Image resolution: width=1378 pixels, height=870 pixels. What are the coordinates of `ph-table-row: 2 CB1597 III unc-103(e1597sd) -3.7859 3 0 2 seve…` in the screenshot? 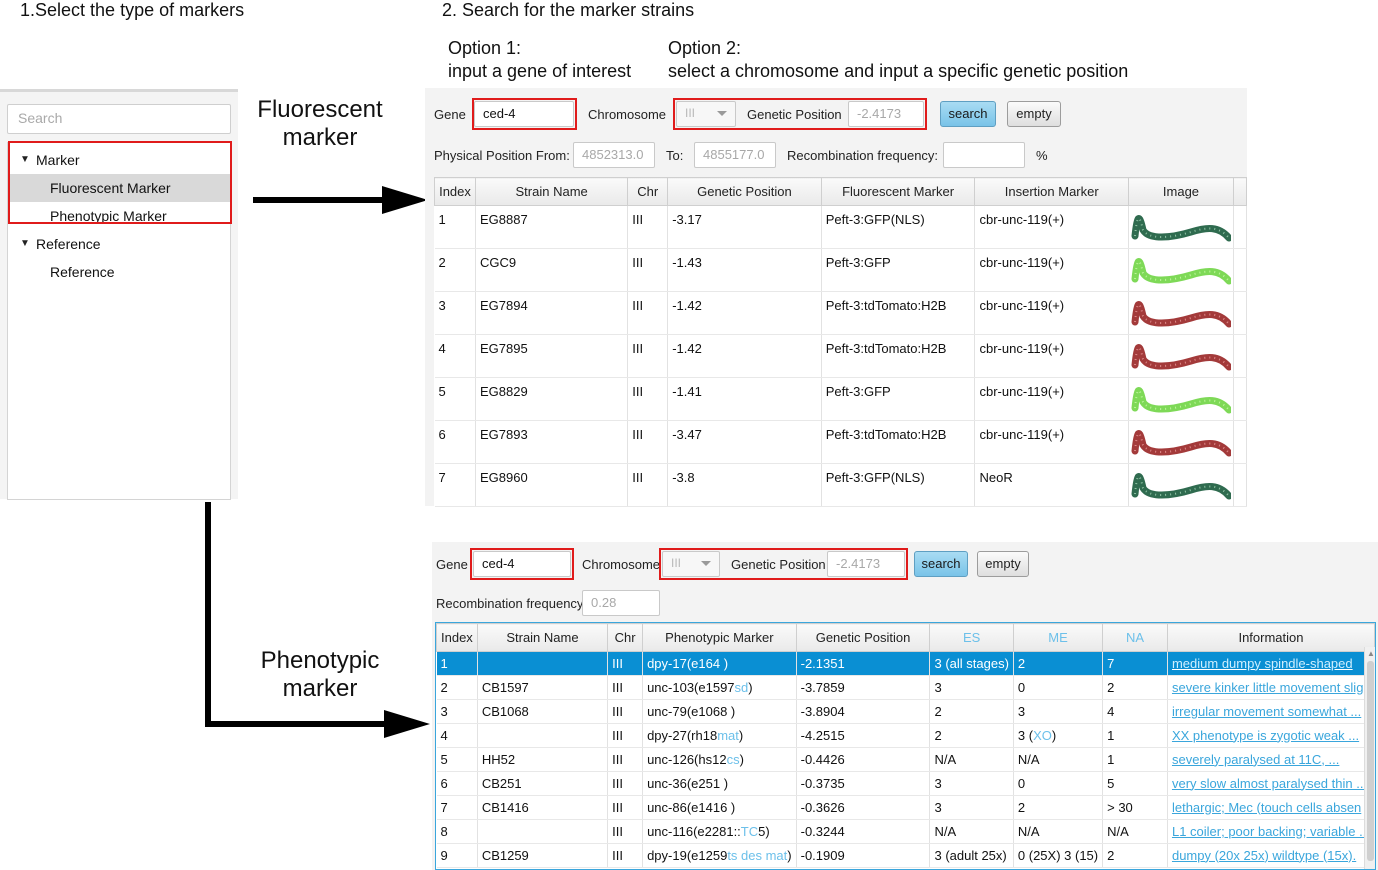 It's located at (905, 687).